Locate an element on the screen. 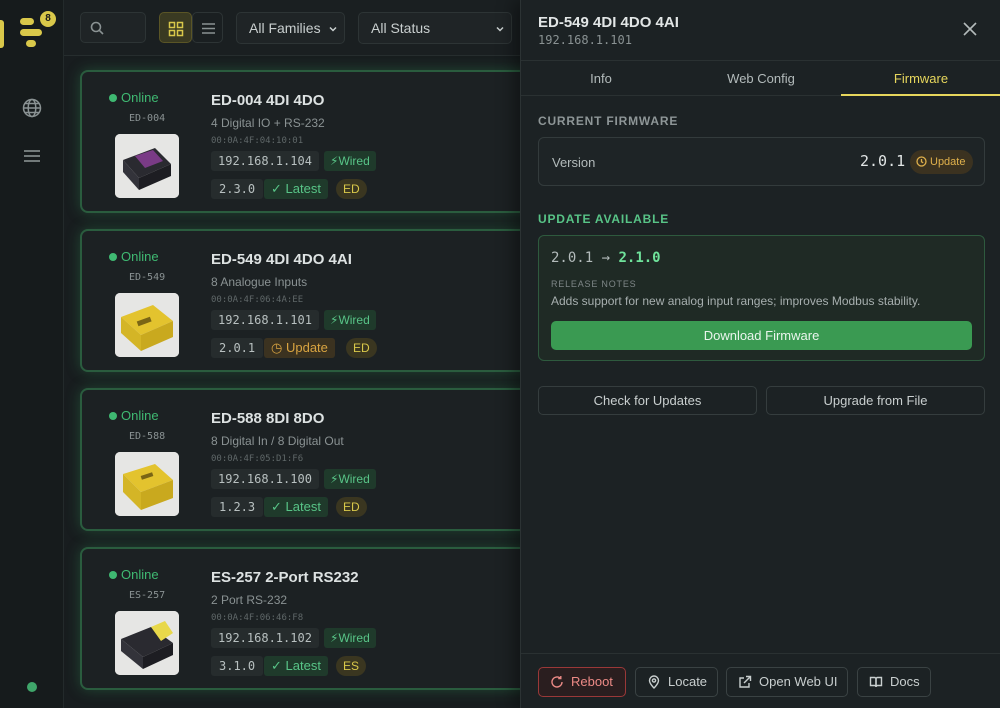 The image size is (1000, 708). family-badge: ES is located at coordinates (351, 666).